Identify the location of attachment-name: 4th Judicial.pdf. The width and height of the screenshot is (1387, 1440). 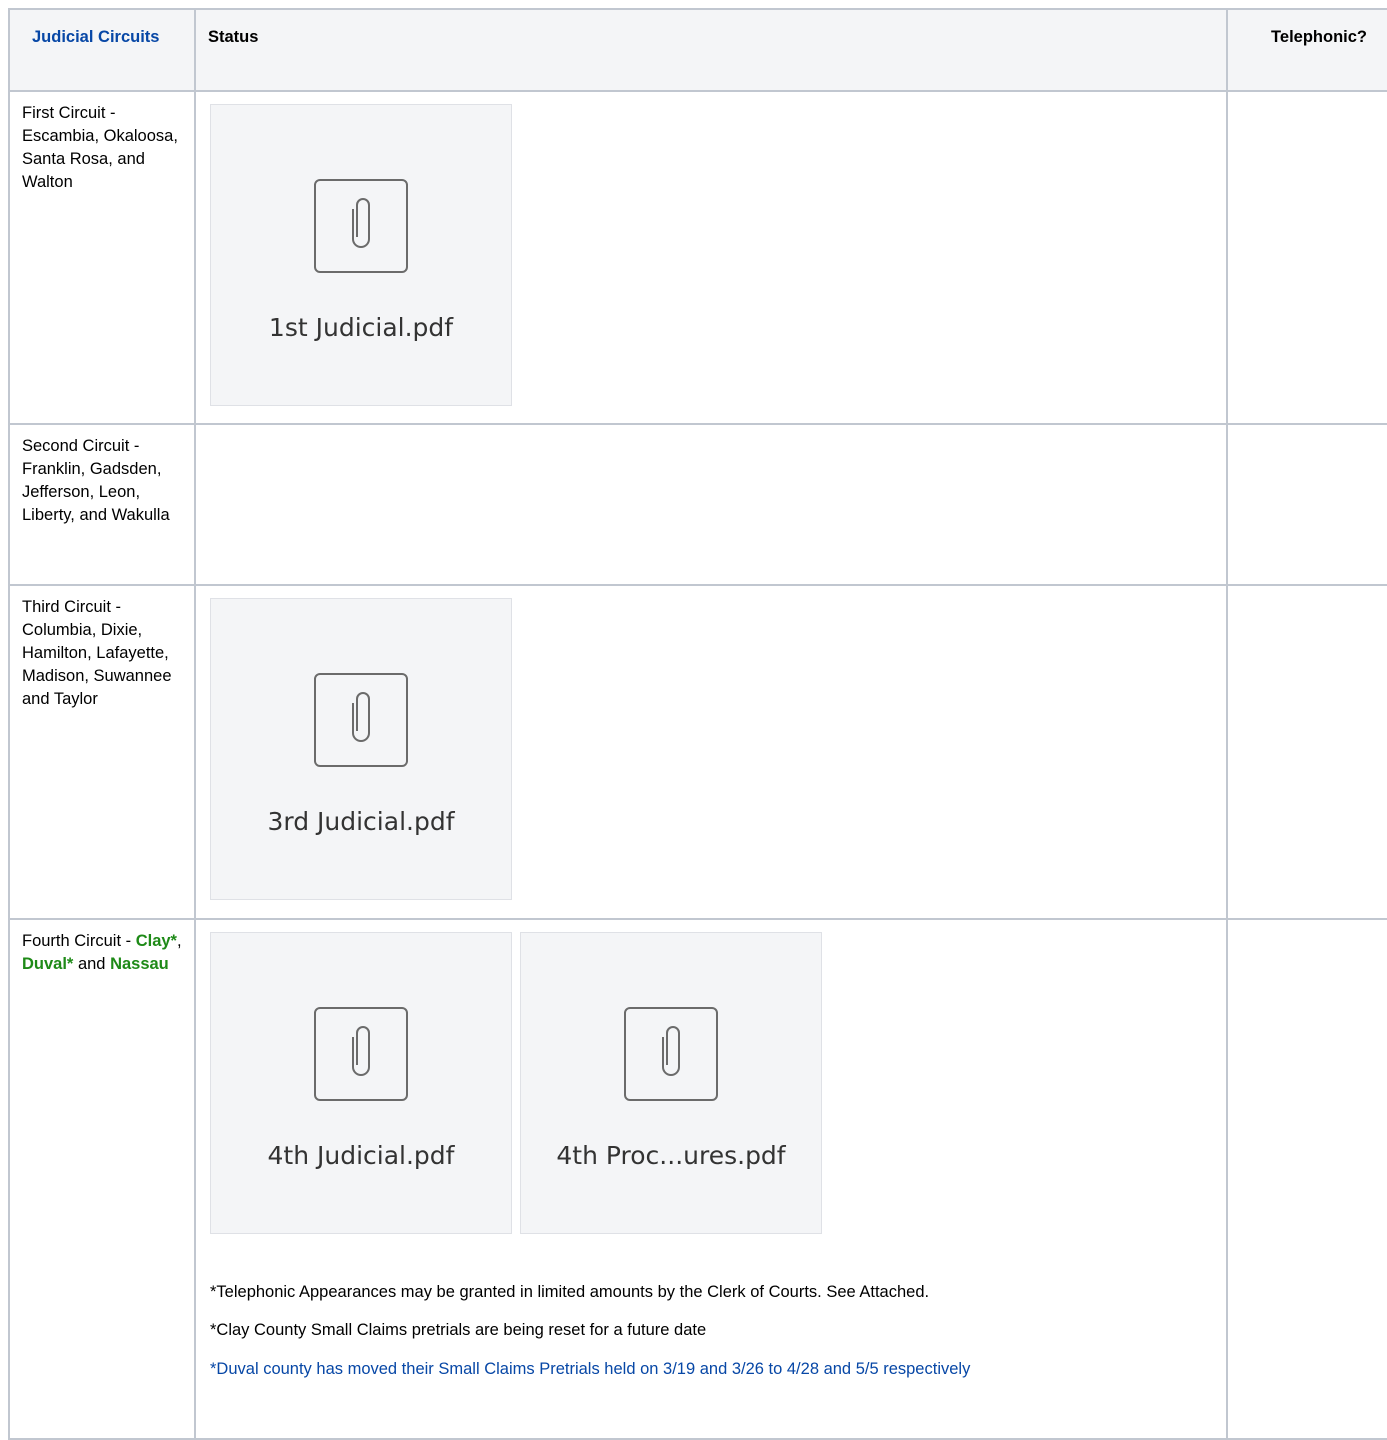
(361, 1155).